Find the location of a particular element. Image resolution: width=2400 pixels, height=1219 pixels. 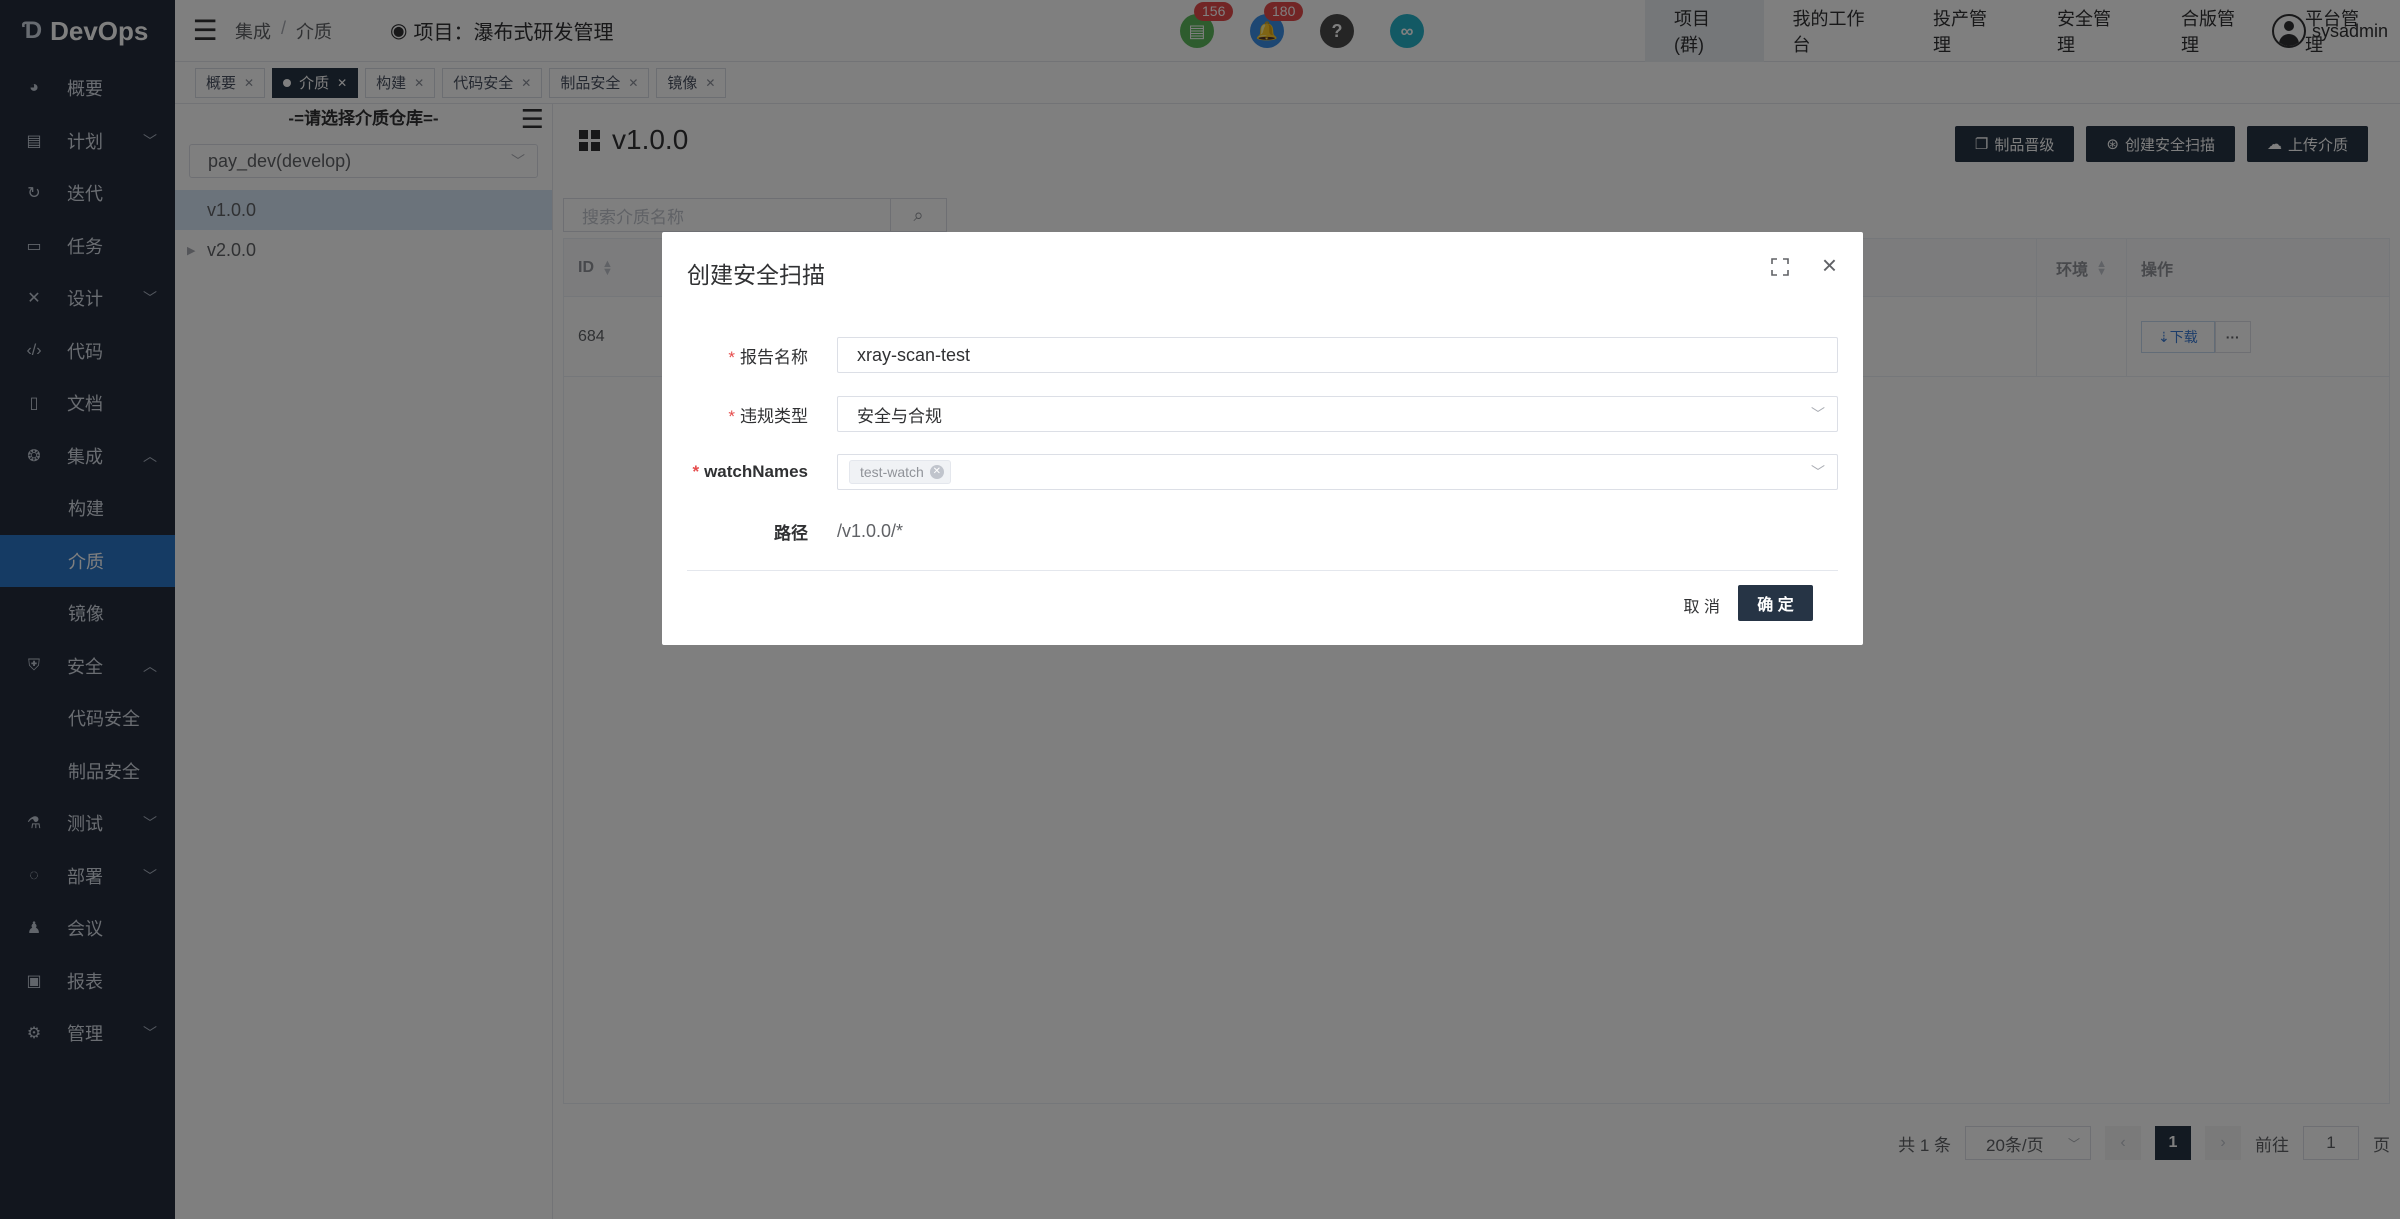

dialog-divider is located at coordinates (1262, 570).